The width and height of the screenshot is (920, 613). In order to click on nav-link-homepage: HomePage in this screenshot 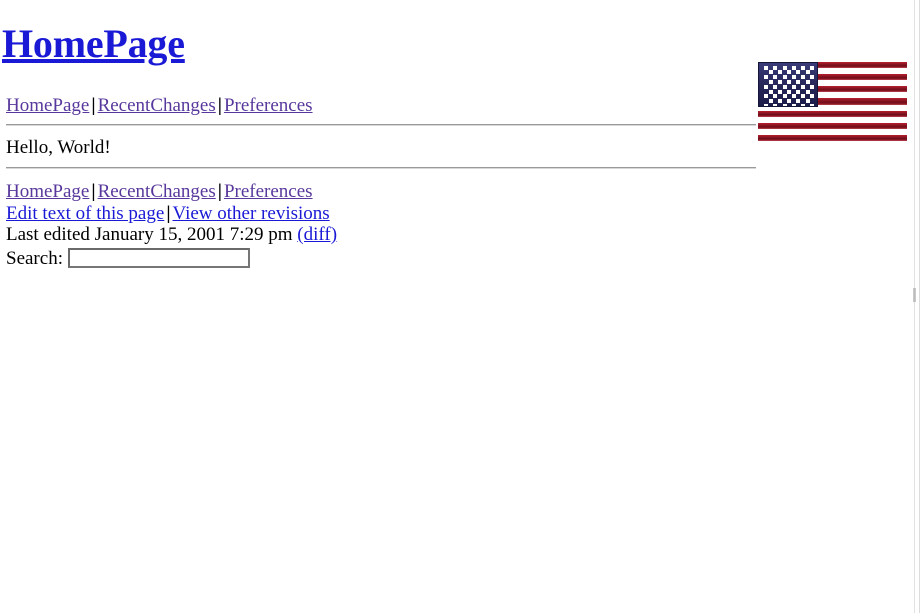, I will do `click(47, 105)`.